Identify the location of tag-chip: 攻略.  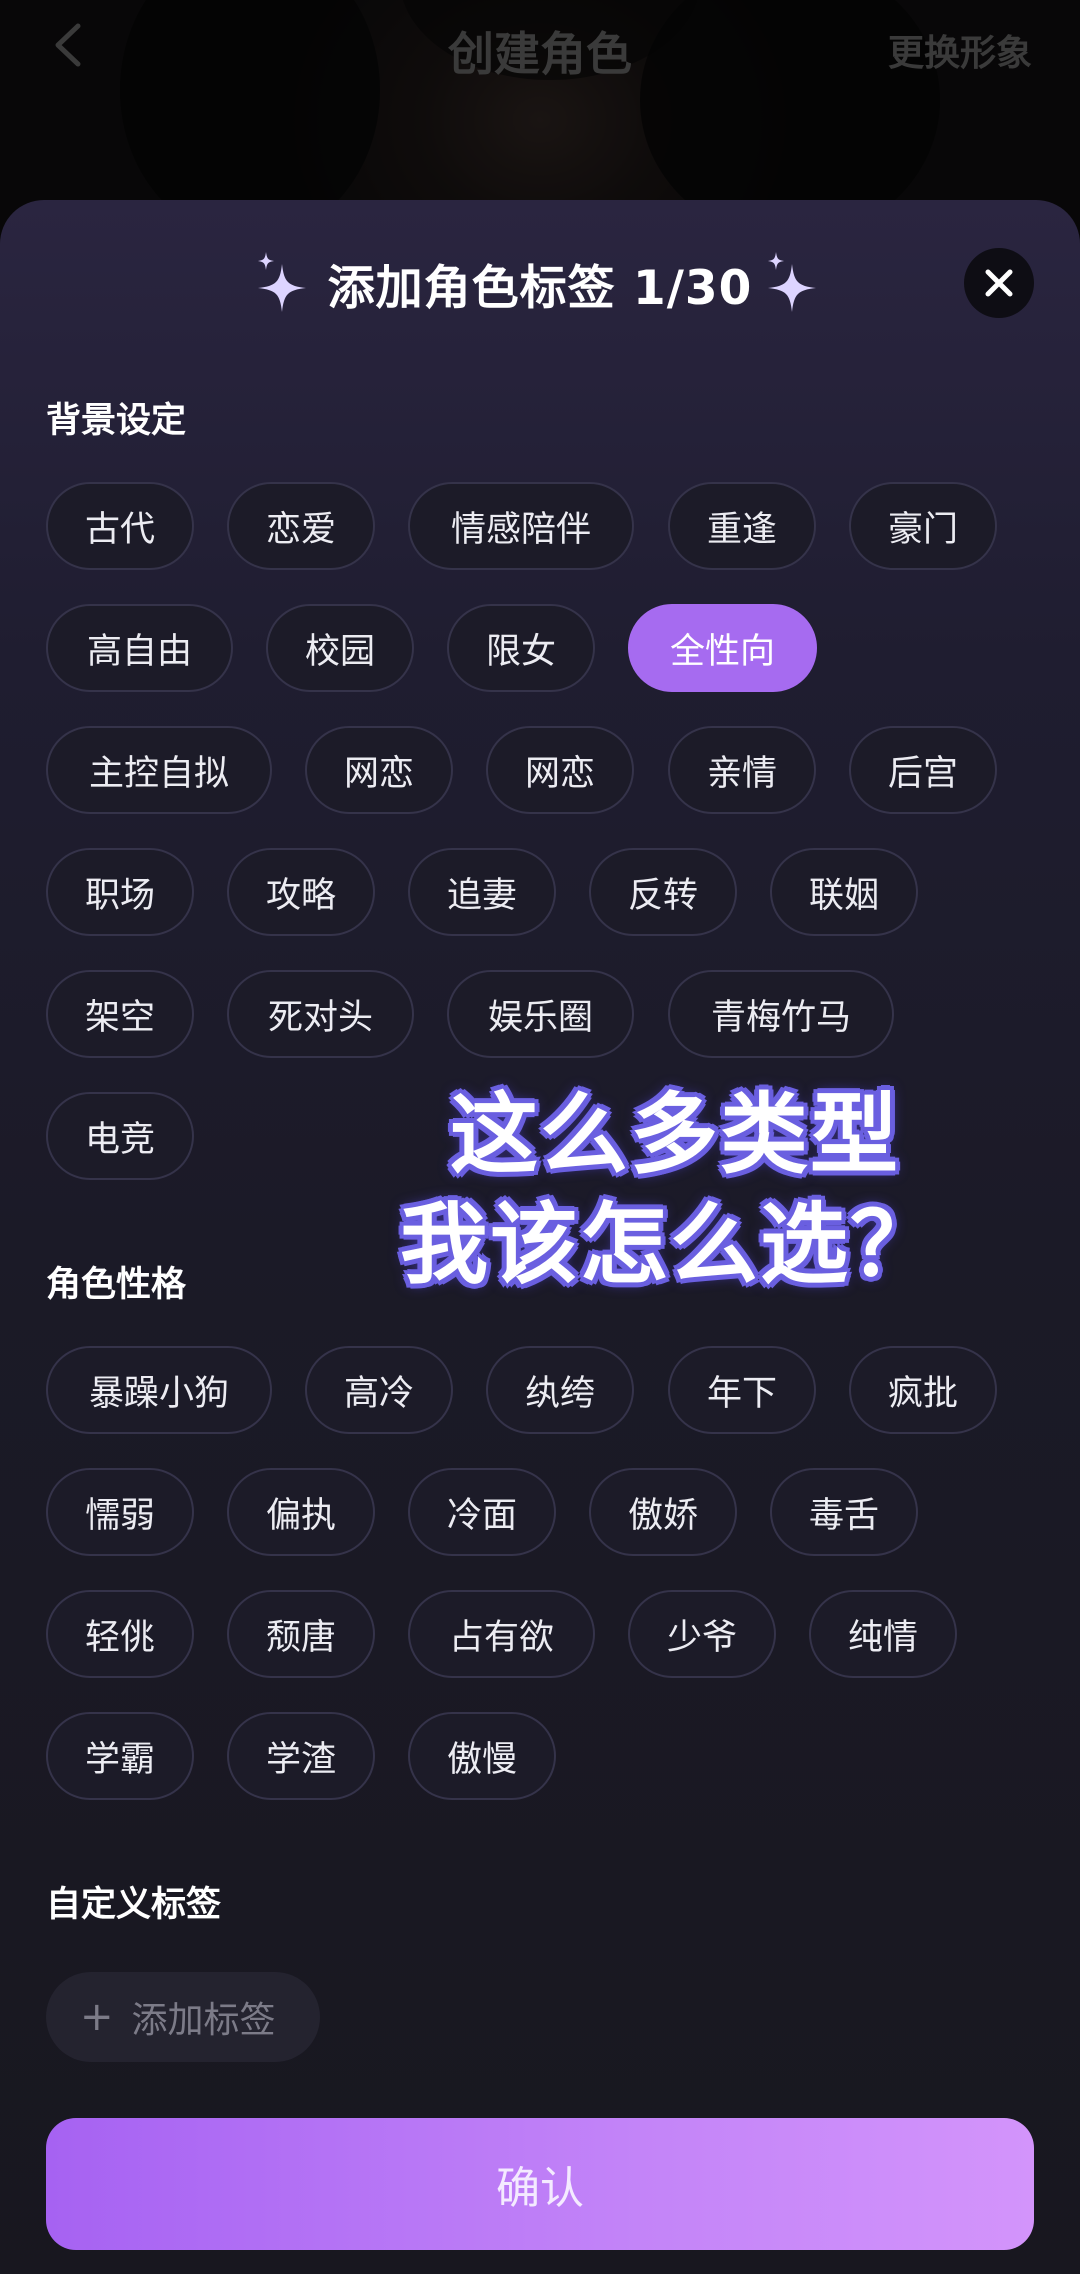
(301, 892).